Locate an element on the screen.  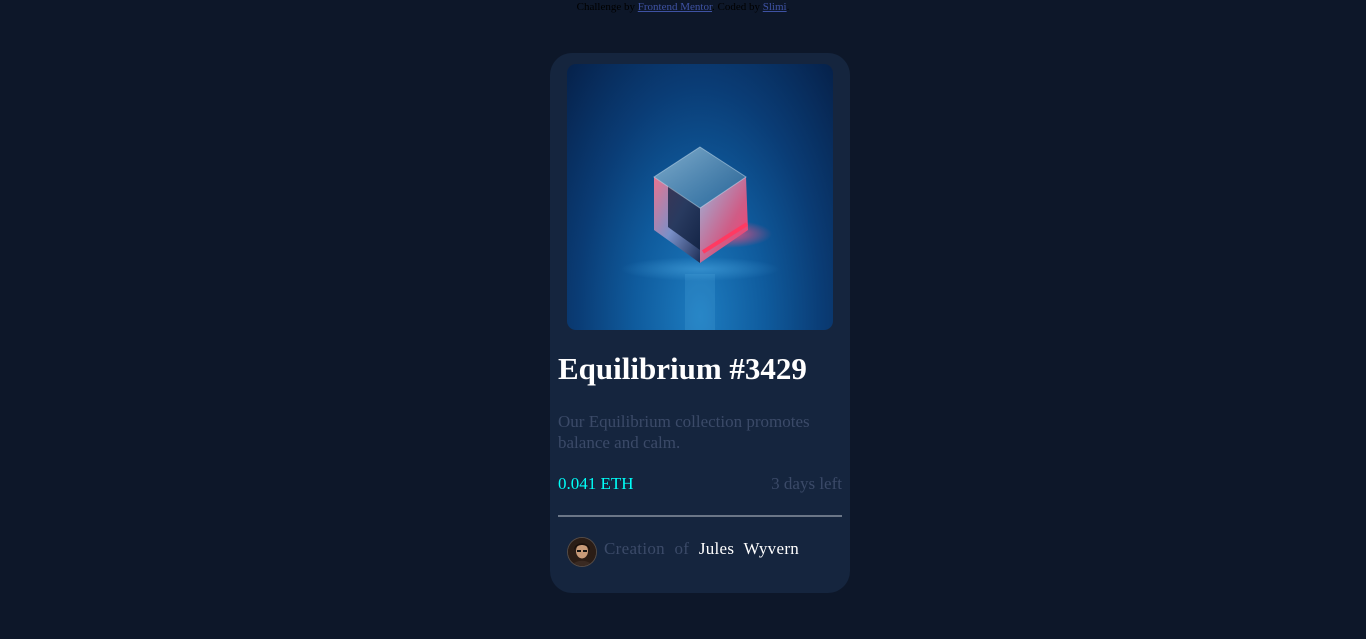
cube-illustration is located at coordinates (700, 238).